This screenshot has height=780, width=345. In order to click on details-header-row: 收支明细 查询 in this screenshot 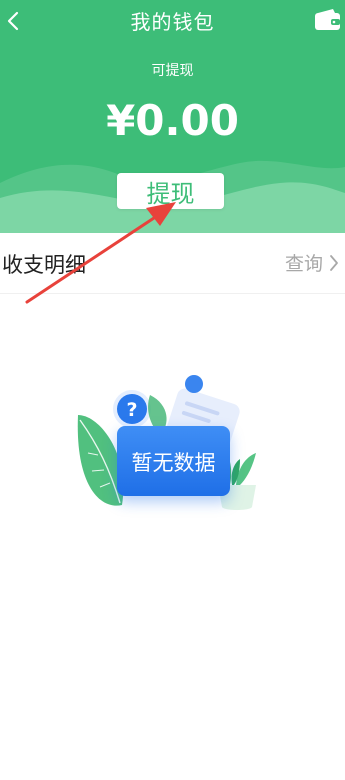, I will do `click(172, 263)`.